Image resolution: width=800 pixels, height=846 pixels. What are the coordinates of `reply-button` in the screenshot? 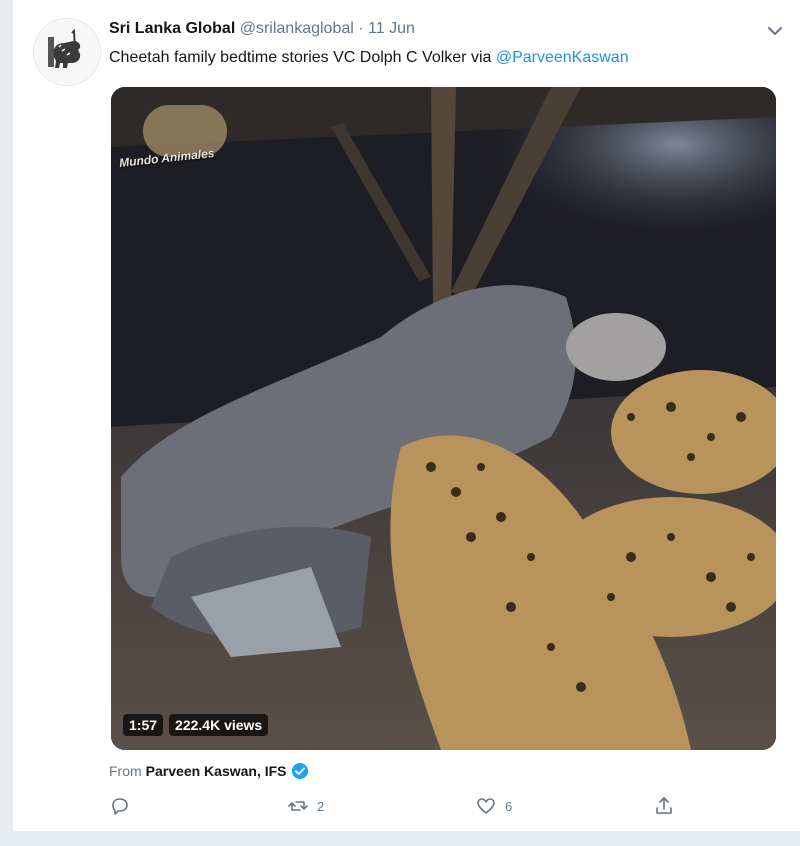 It's located at (120, 806).